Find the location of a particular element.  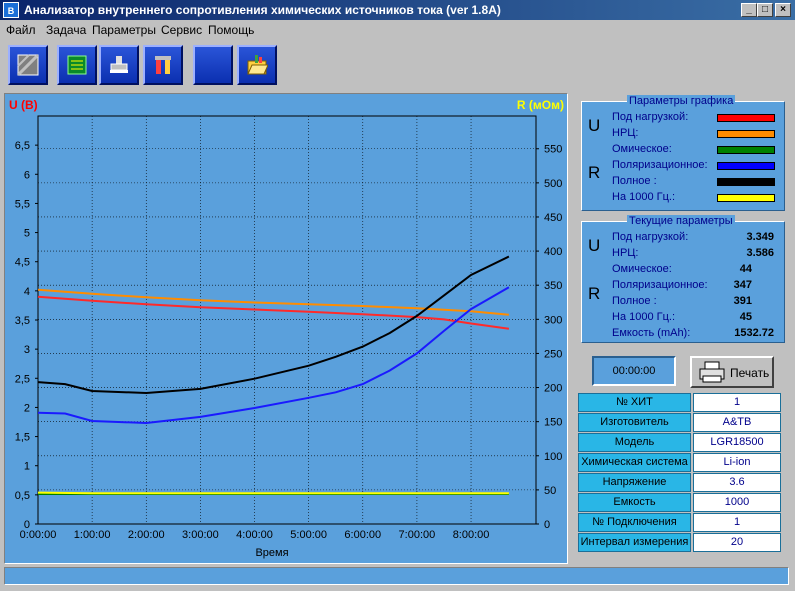

info-label: Интервал измерения is located at coordinates (634, 542).